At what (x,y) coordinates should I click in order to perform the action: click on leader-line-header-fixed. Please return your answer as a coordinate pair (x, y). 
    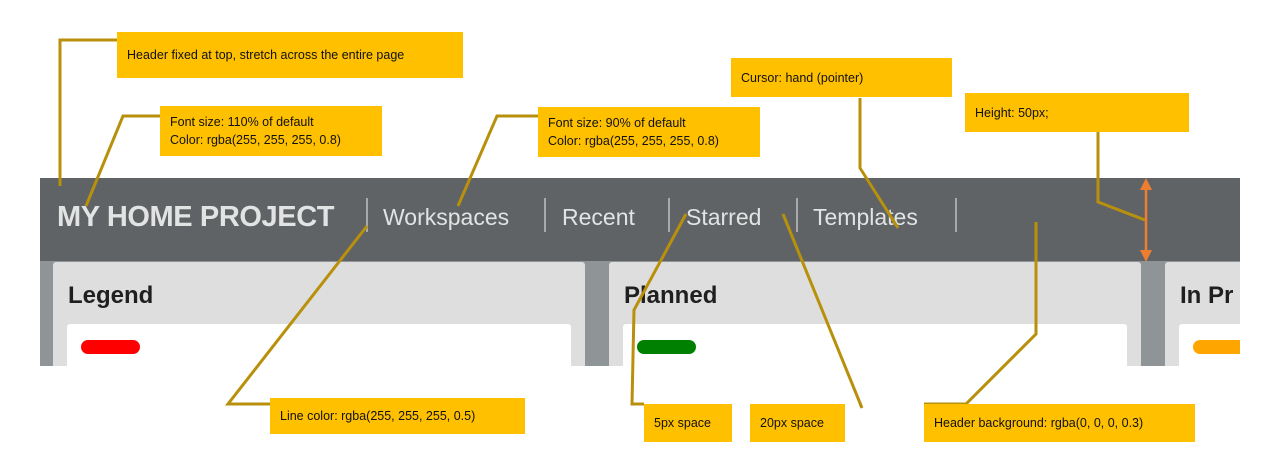
    Looking at the image, I should click on (87, 112).